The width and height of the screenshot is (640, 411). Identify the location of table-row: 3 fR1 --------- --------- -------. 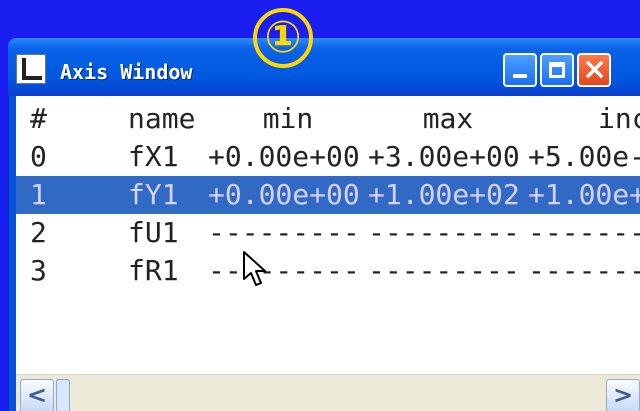
(328, 271).